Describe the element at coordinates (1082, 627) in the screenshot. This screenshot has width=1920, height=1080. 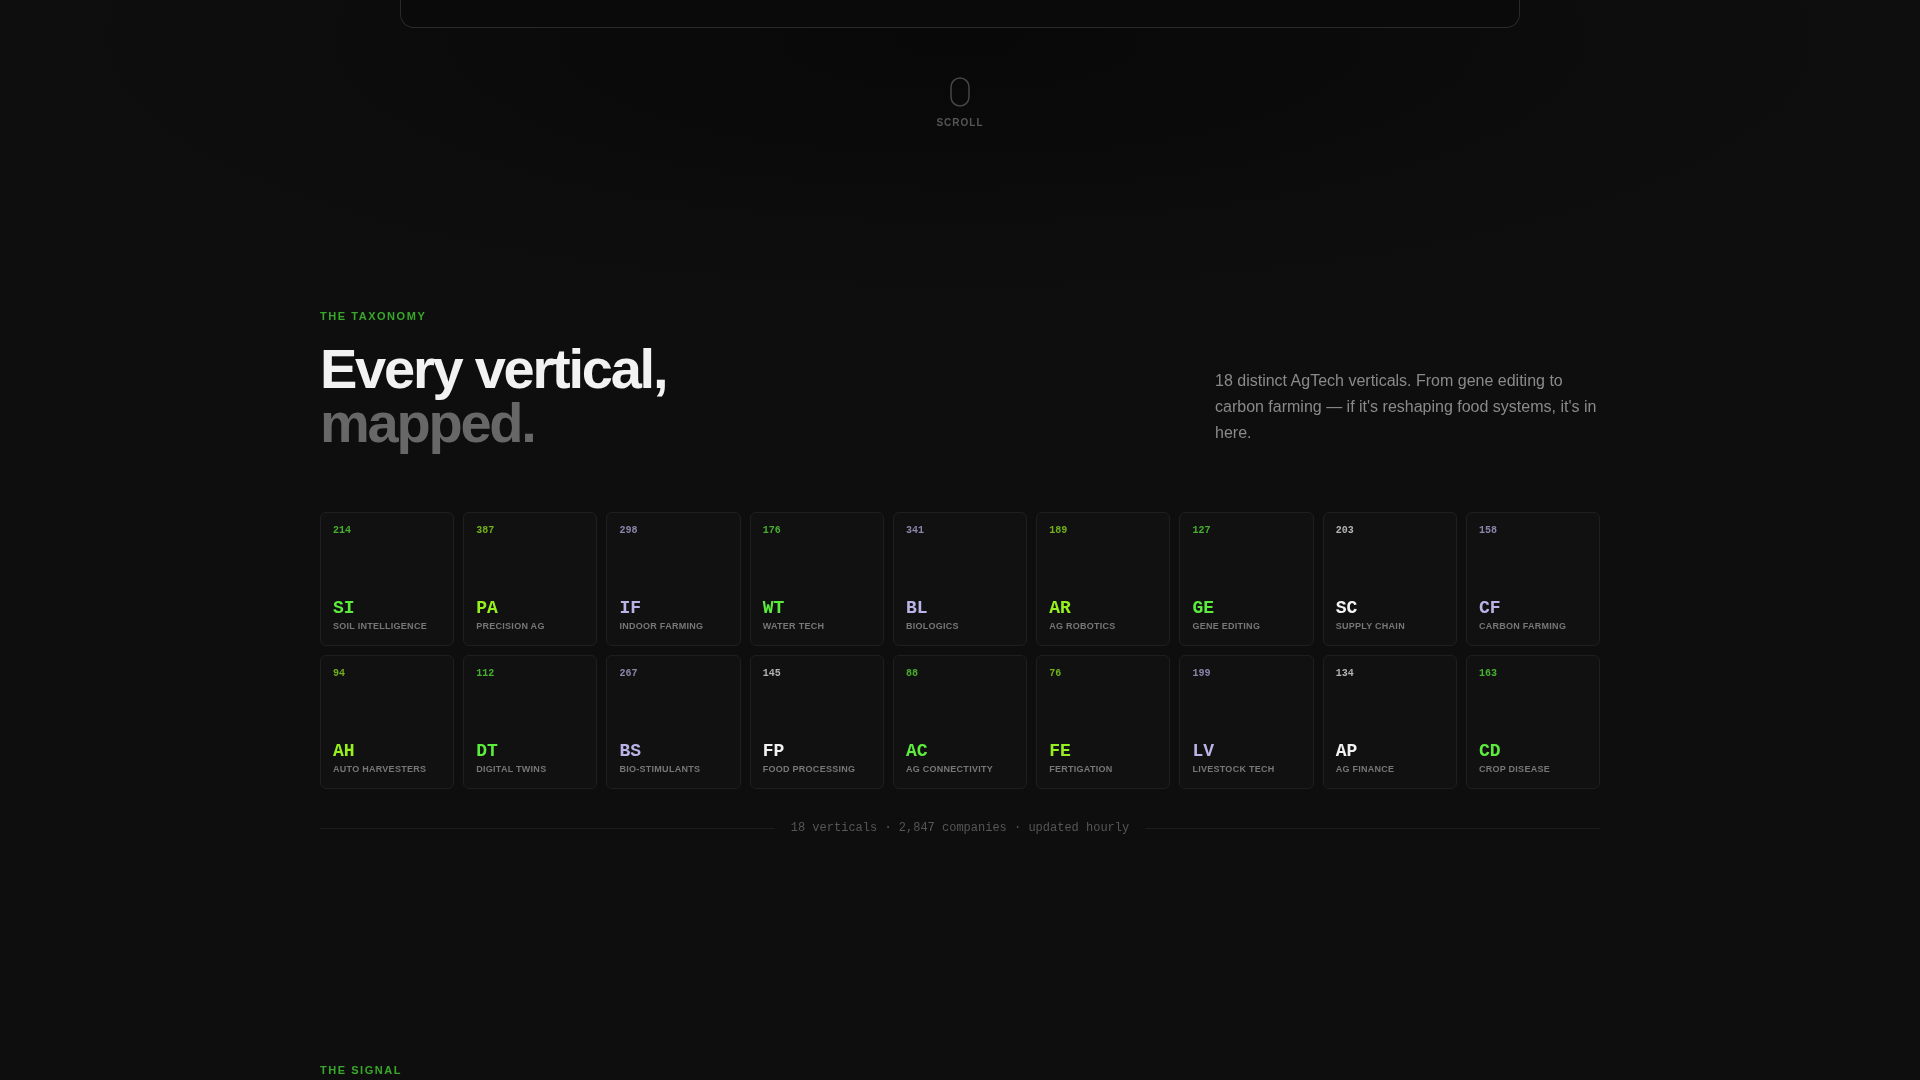
I see `vertical-label: AG ROBOTICS` at that location.